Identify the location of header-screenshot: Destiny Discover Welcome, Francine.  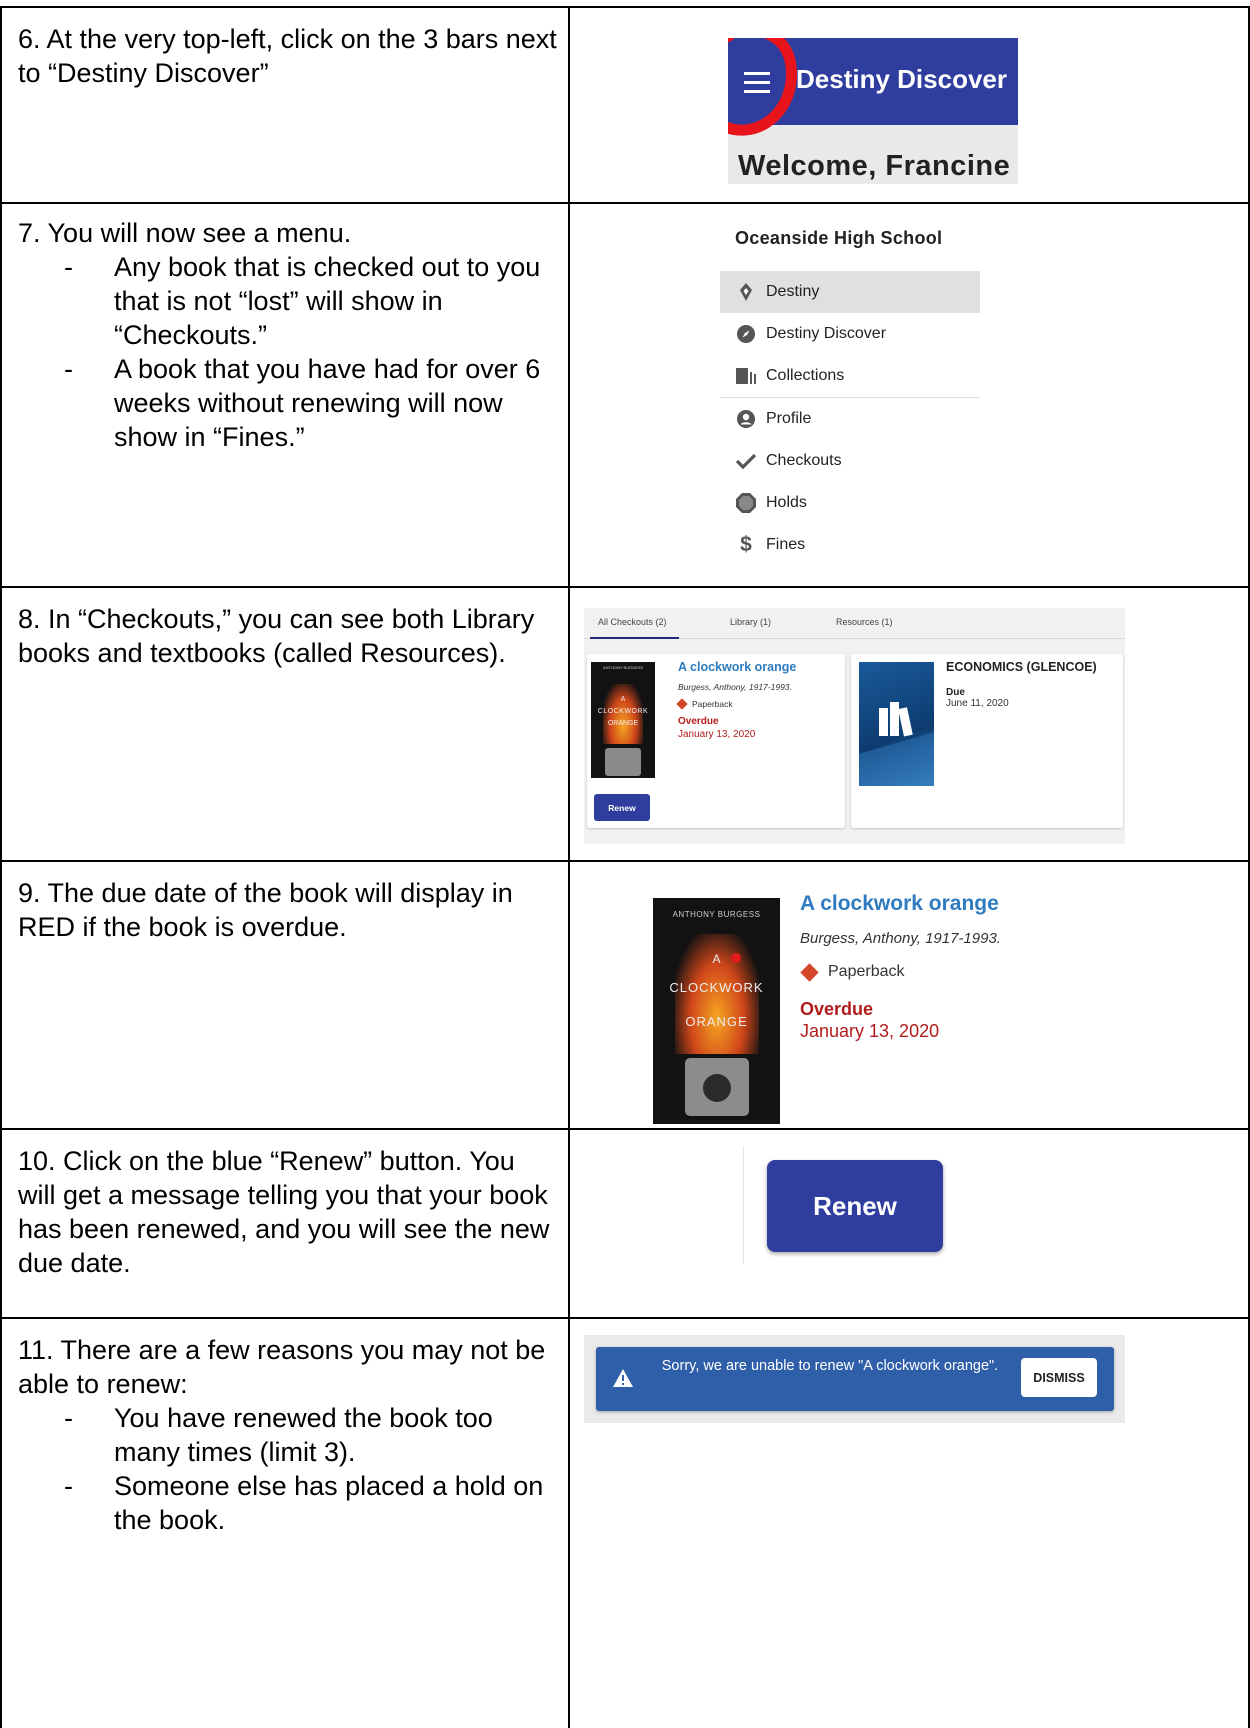
(873, 111).